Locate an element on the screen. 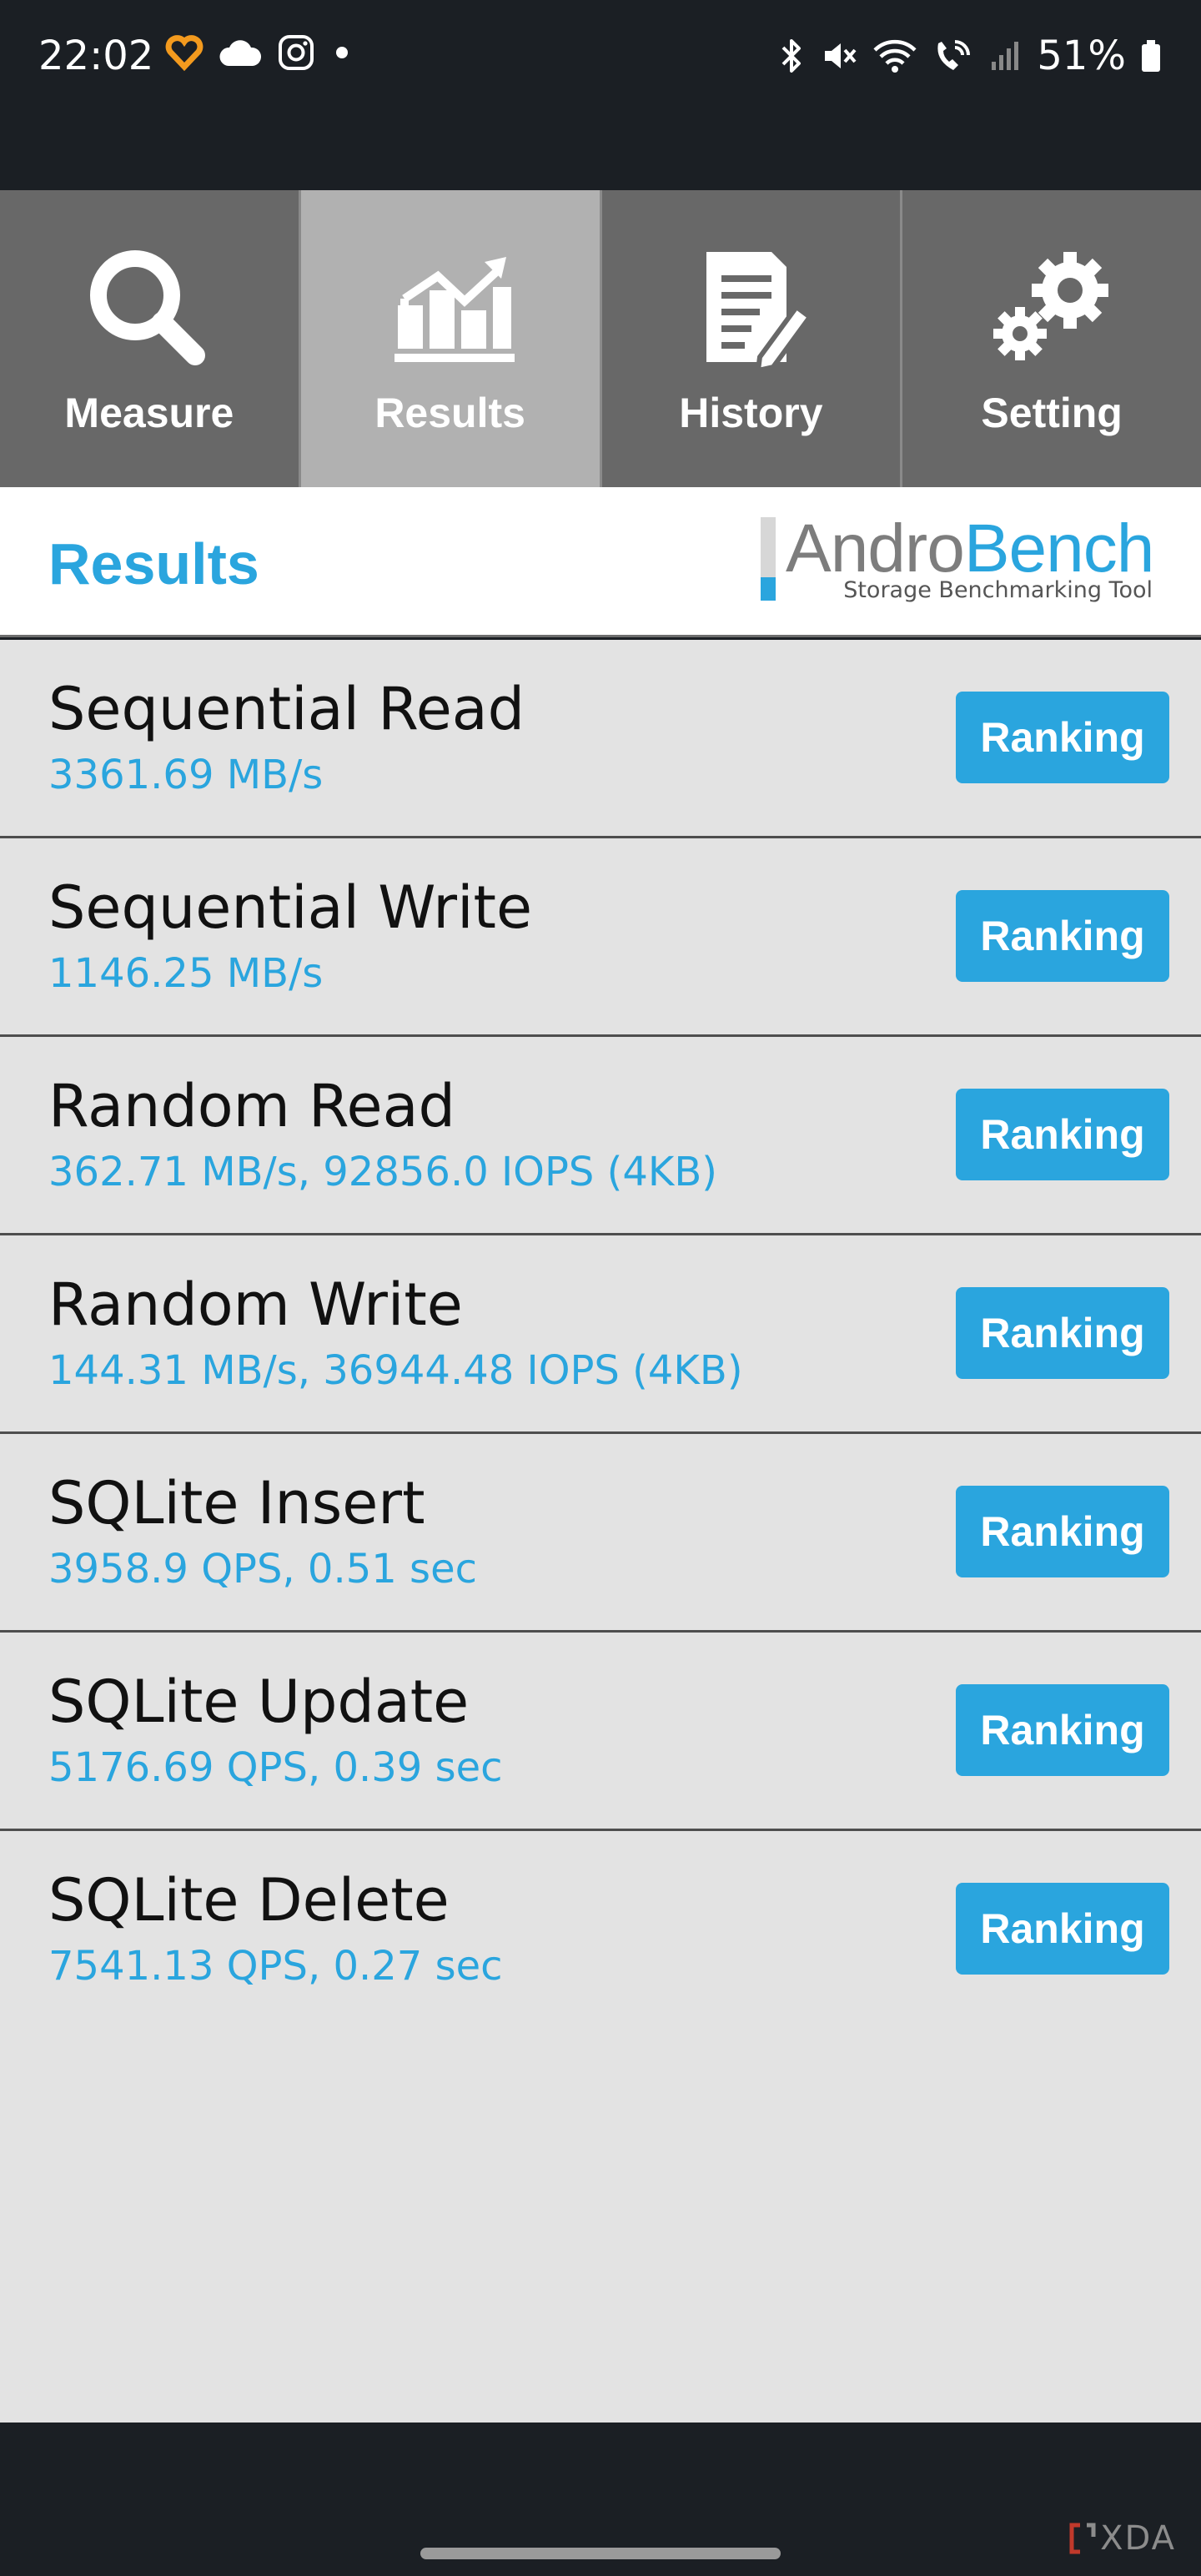 This screenshot has height=2576, width=1201. watermark-text: XDA is located at coordinates (1138, 2538).